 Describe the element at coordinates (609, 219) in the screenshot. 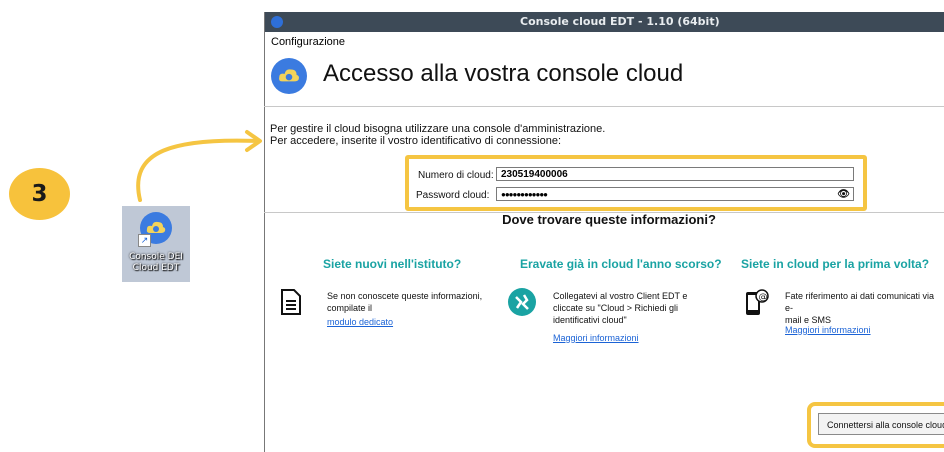

I see `info-title: Dove trovare queste informazioni?` at that location.